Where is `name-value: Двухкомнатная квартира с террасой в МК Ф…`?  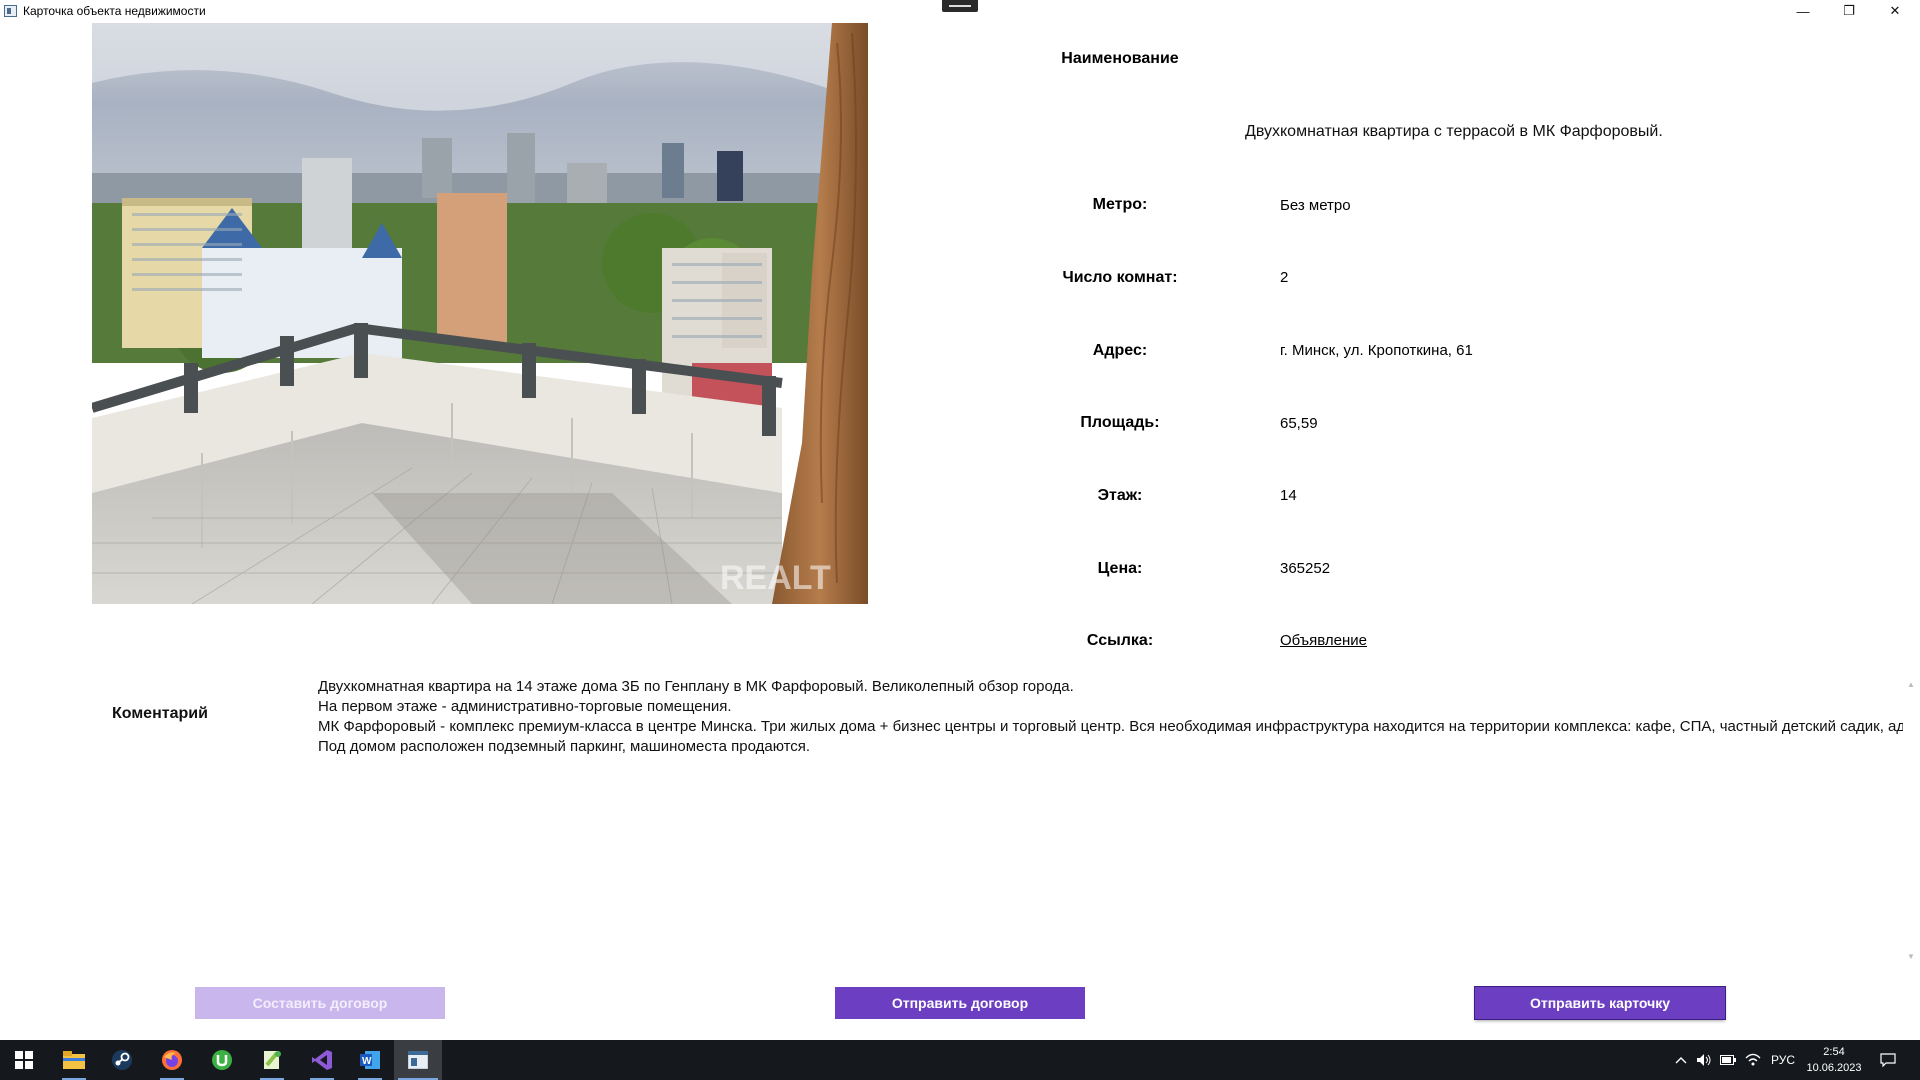 name-value: Двухкомнатная квартира с террасой в МК Ф… is located at coordinates (1454, 131).